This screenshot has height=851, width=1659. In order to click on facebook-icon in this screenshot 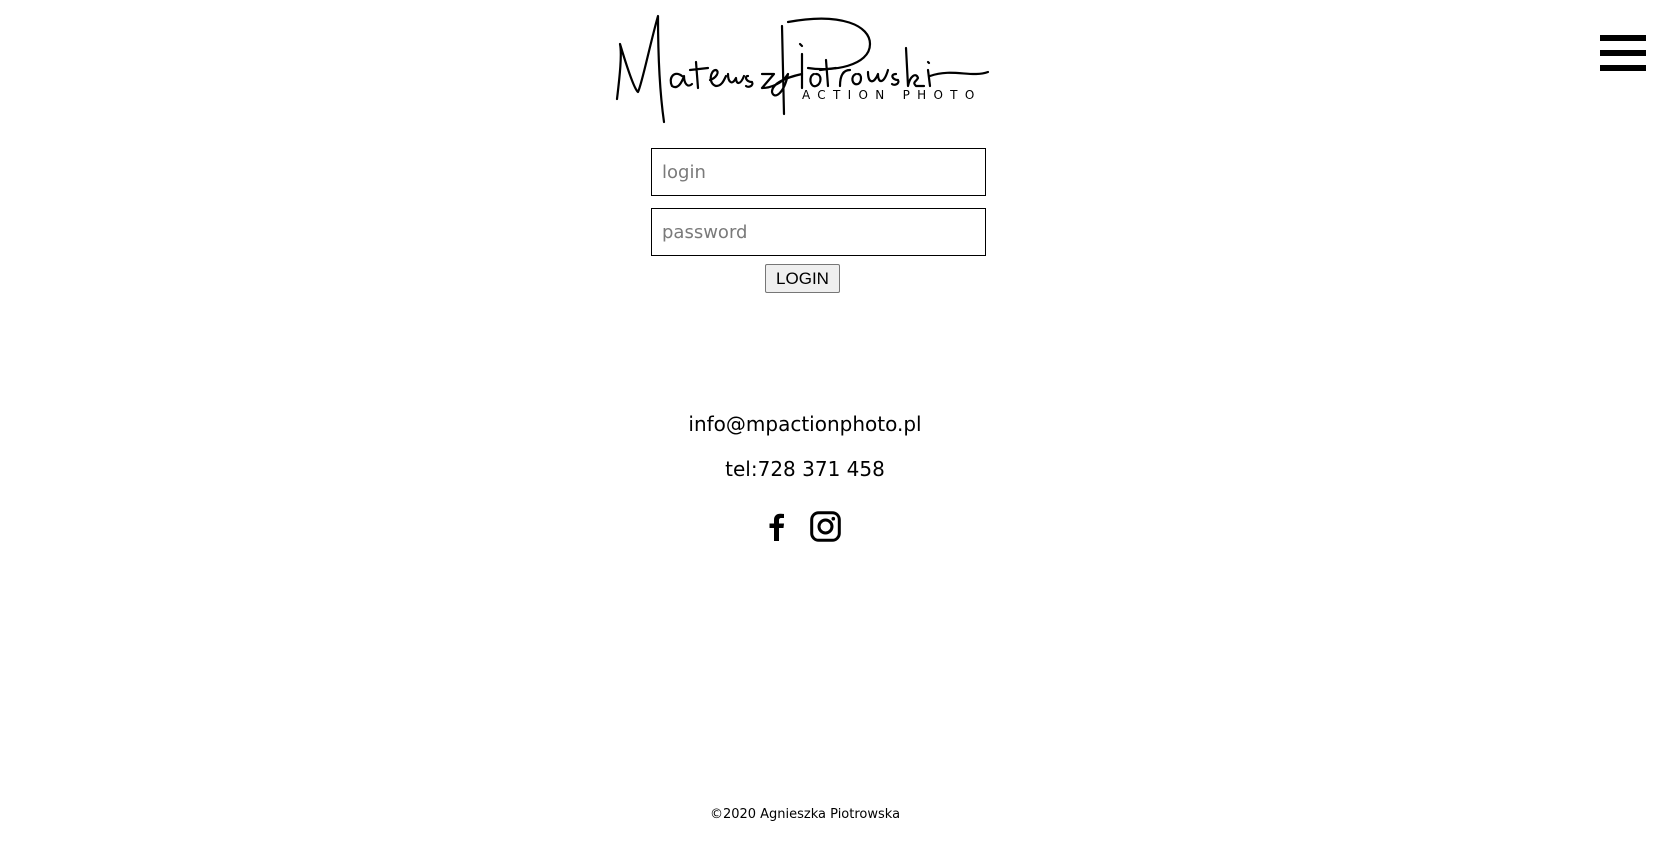, I will do `click(776, 527)`.